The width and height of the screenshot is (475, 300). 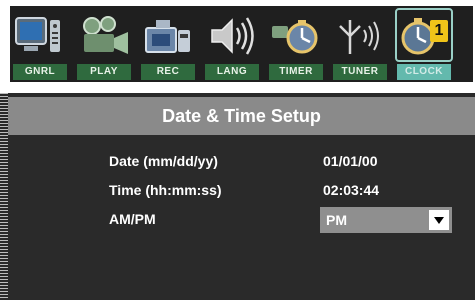 What do you see at coordinates (360, 72) in the screenshot?
I see `tab-label: TUNER` at bounding box center [360, 72].